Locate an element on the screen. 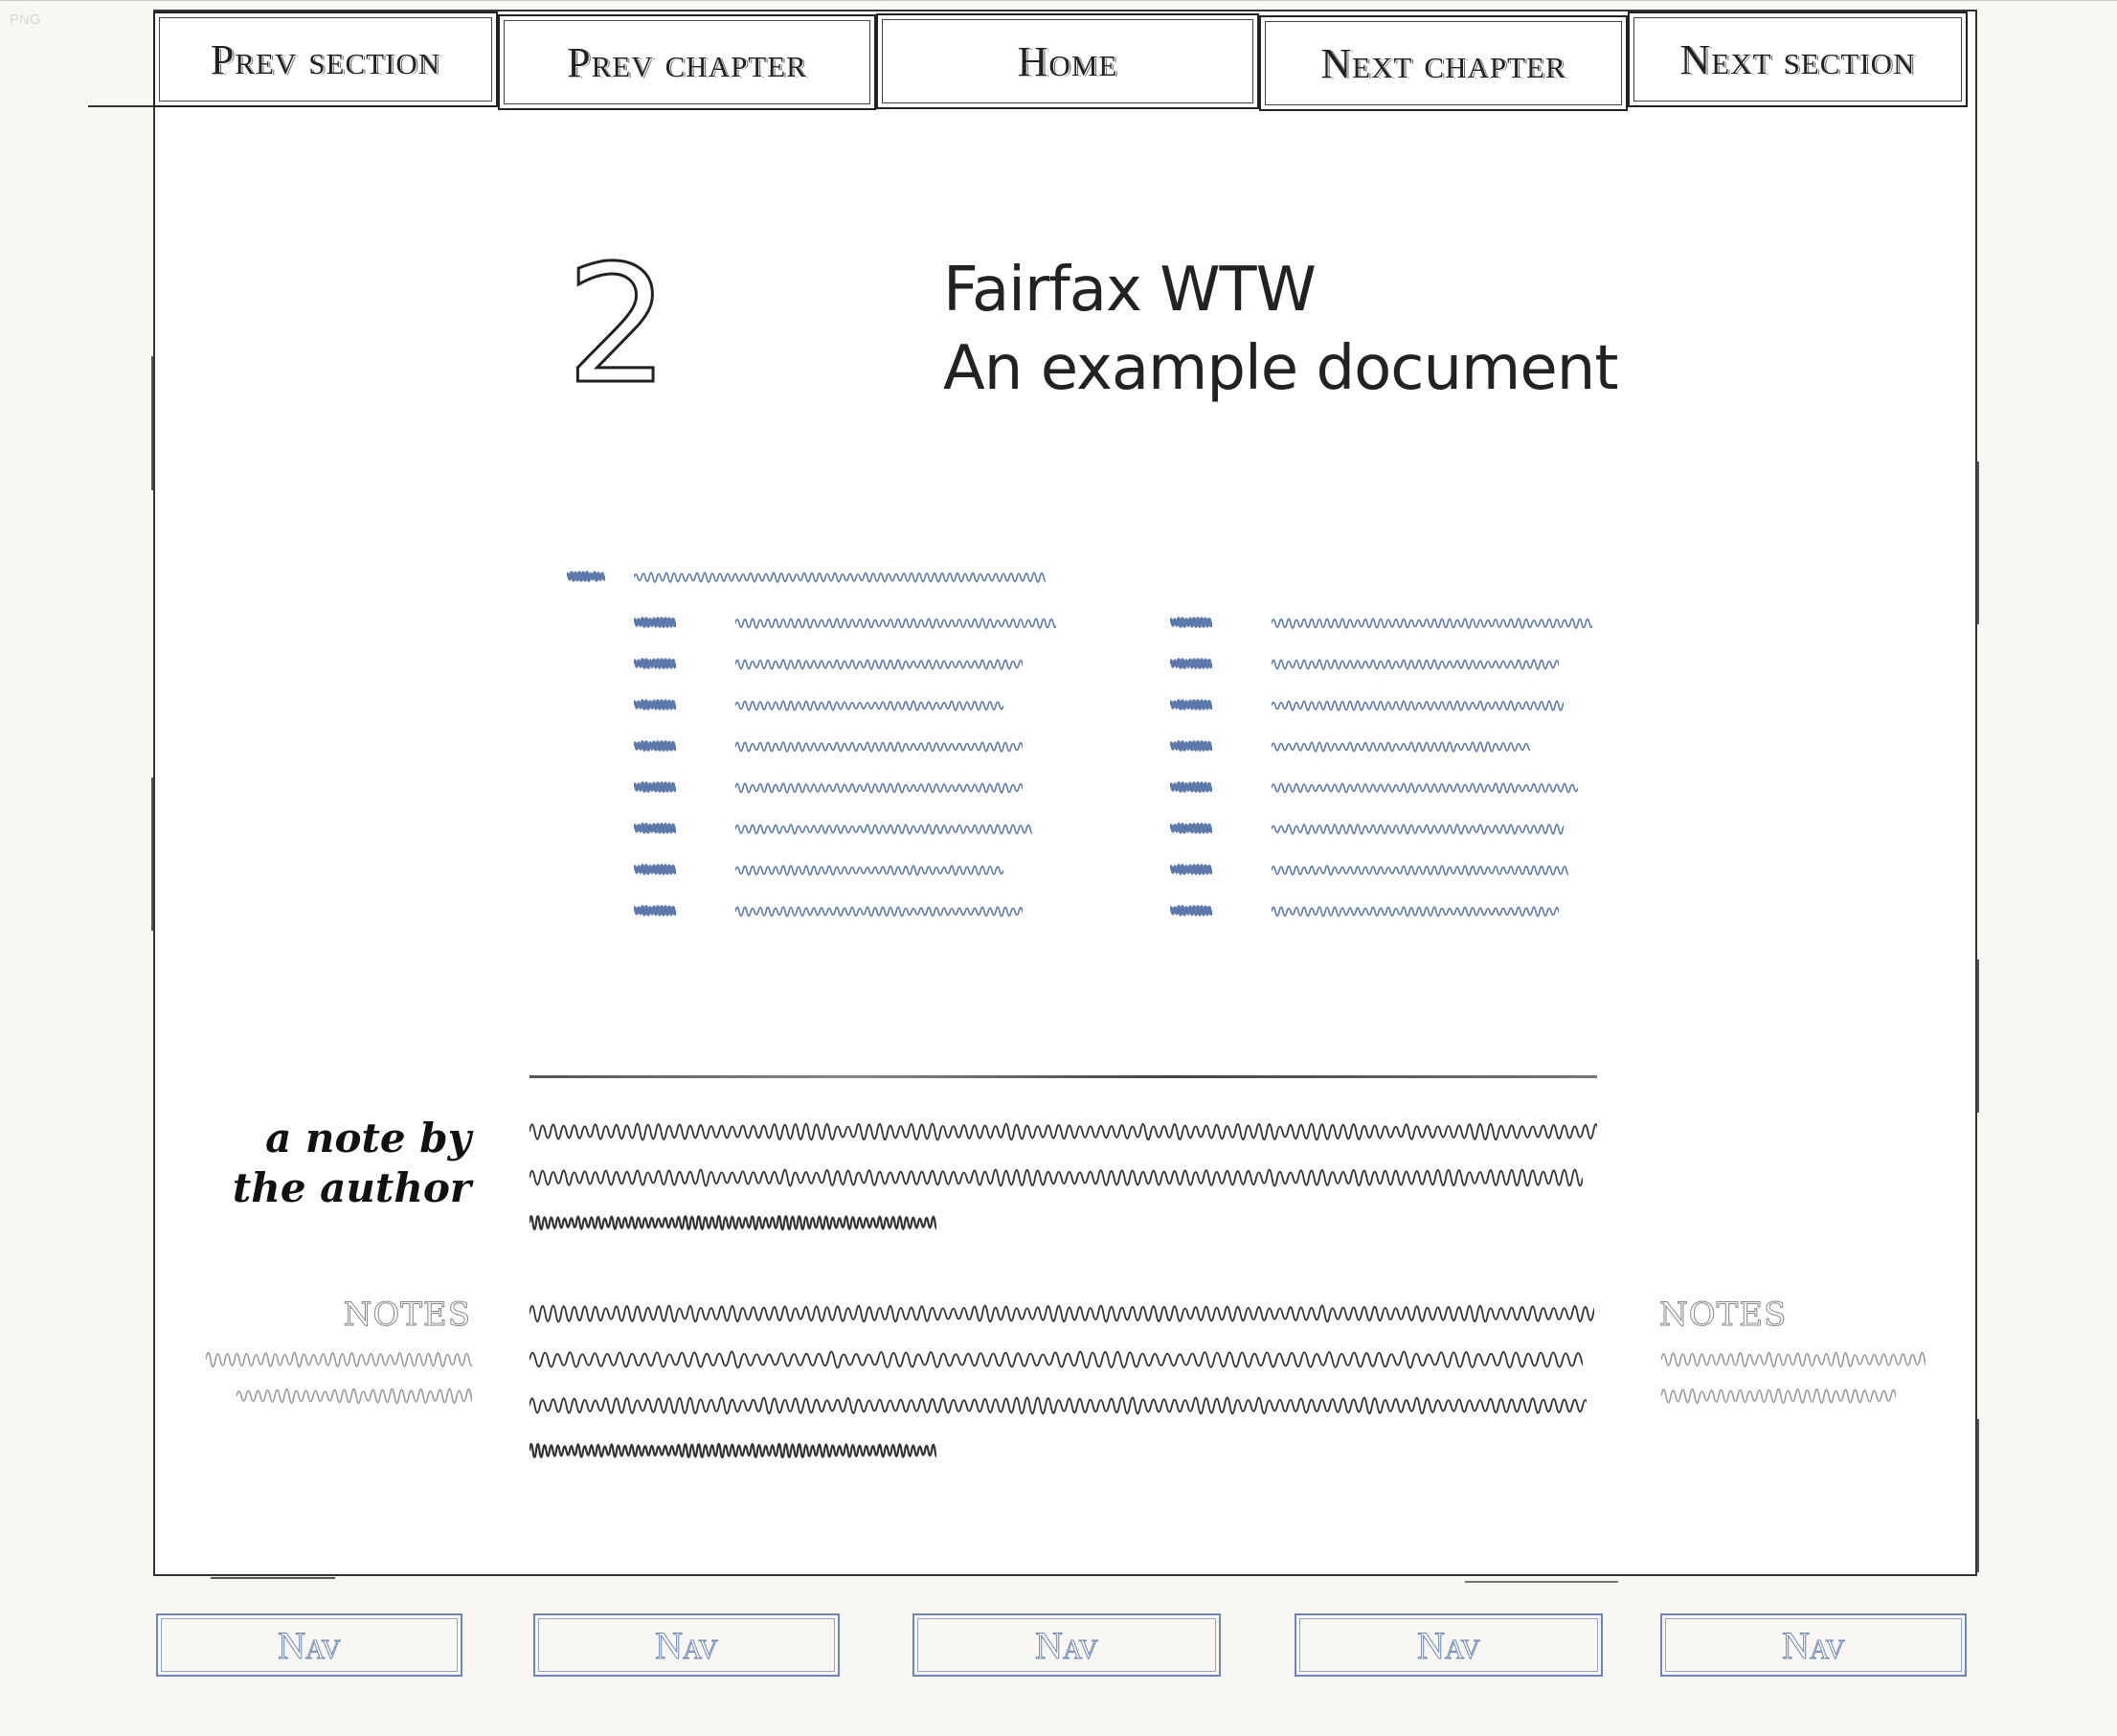  nav-button-4: Nav is located at coordinates (1449, 1645).